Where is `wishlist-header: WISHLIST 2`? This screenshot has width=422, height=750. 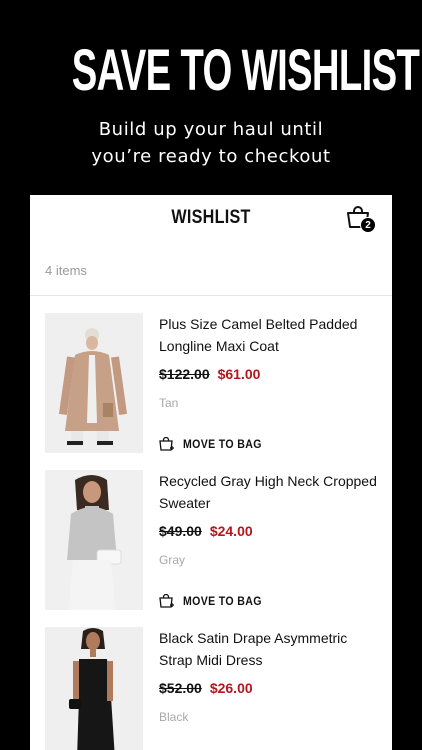
wishlist-header: WISHLIST 2 is located at coordinates (211, 220).